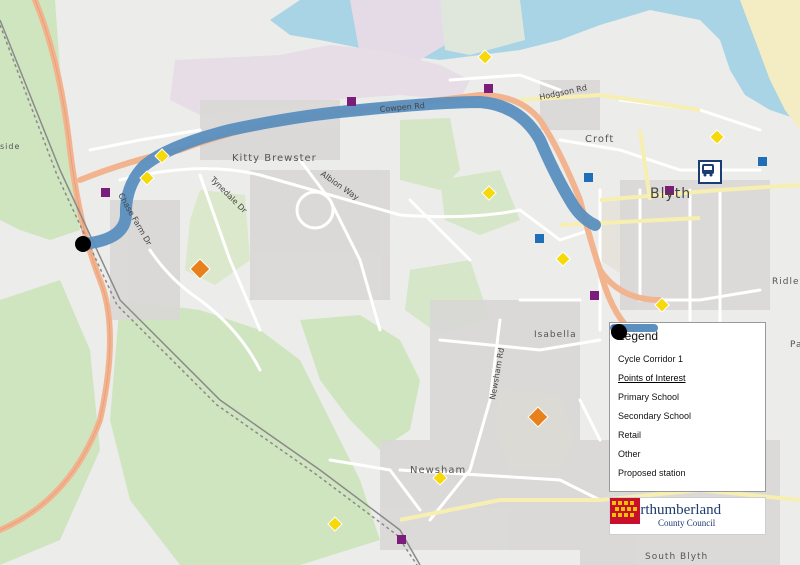 This screenshot has height=565, width=800. I want to click on place-newsham: Newsham, so click(438, 470).